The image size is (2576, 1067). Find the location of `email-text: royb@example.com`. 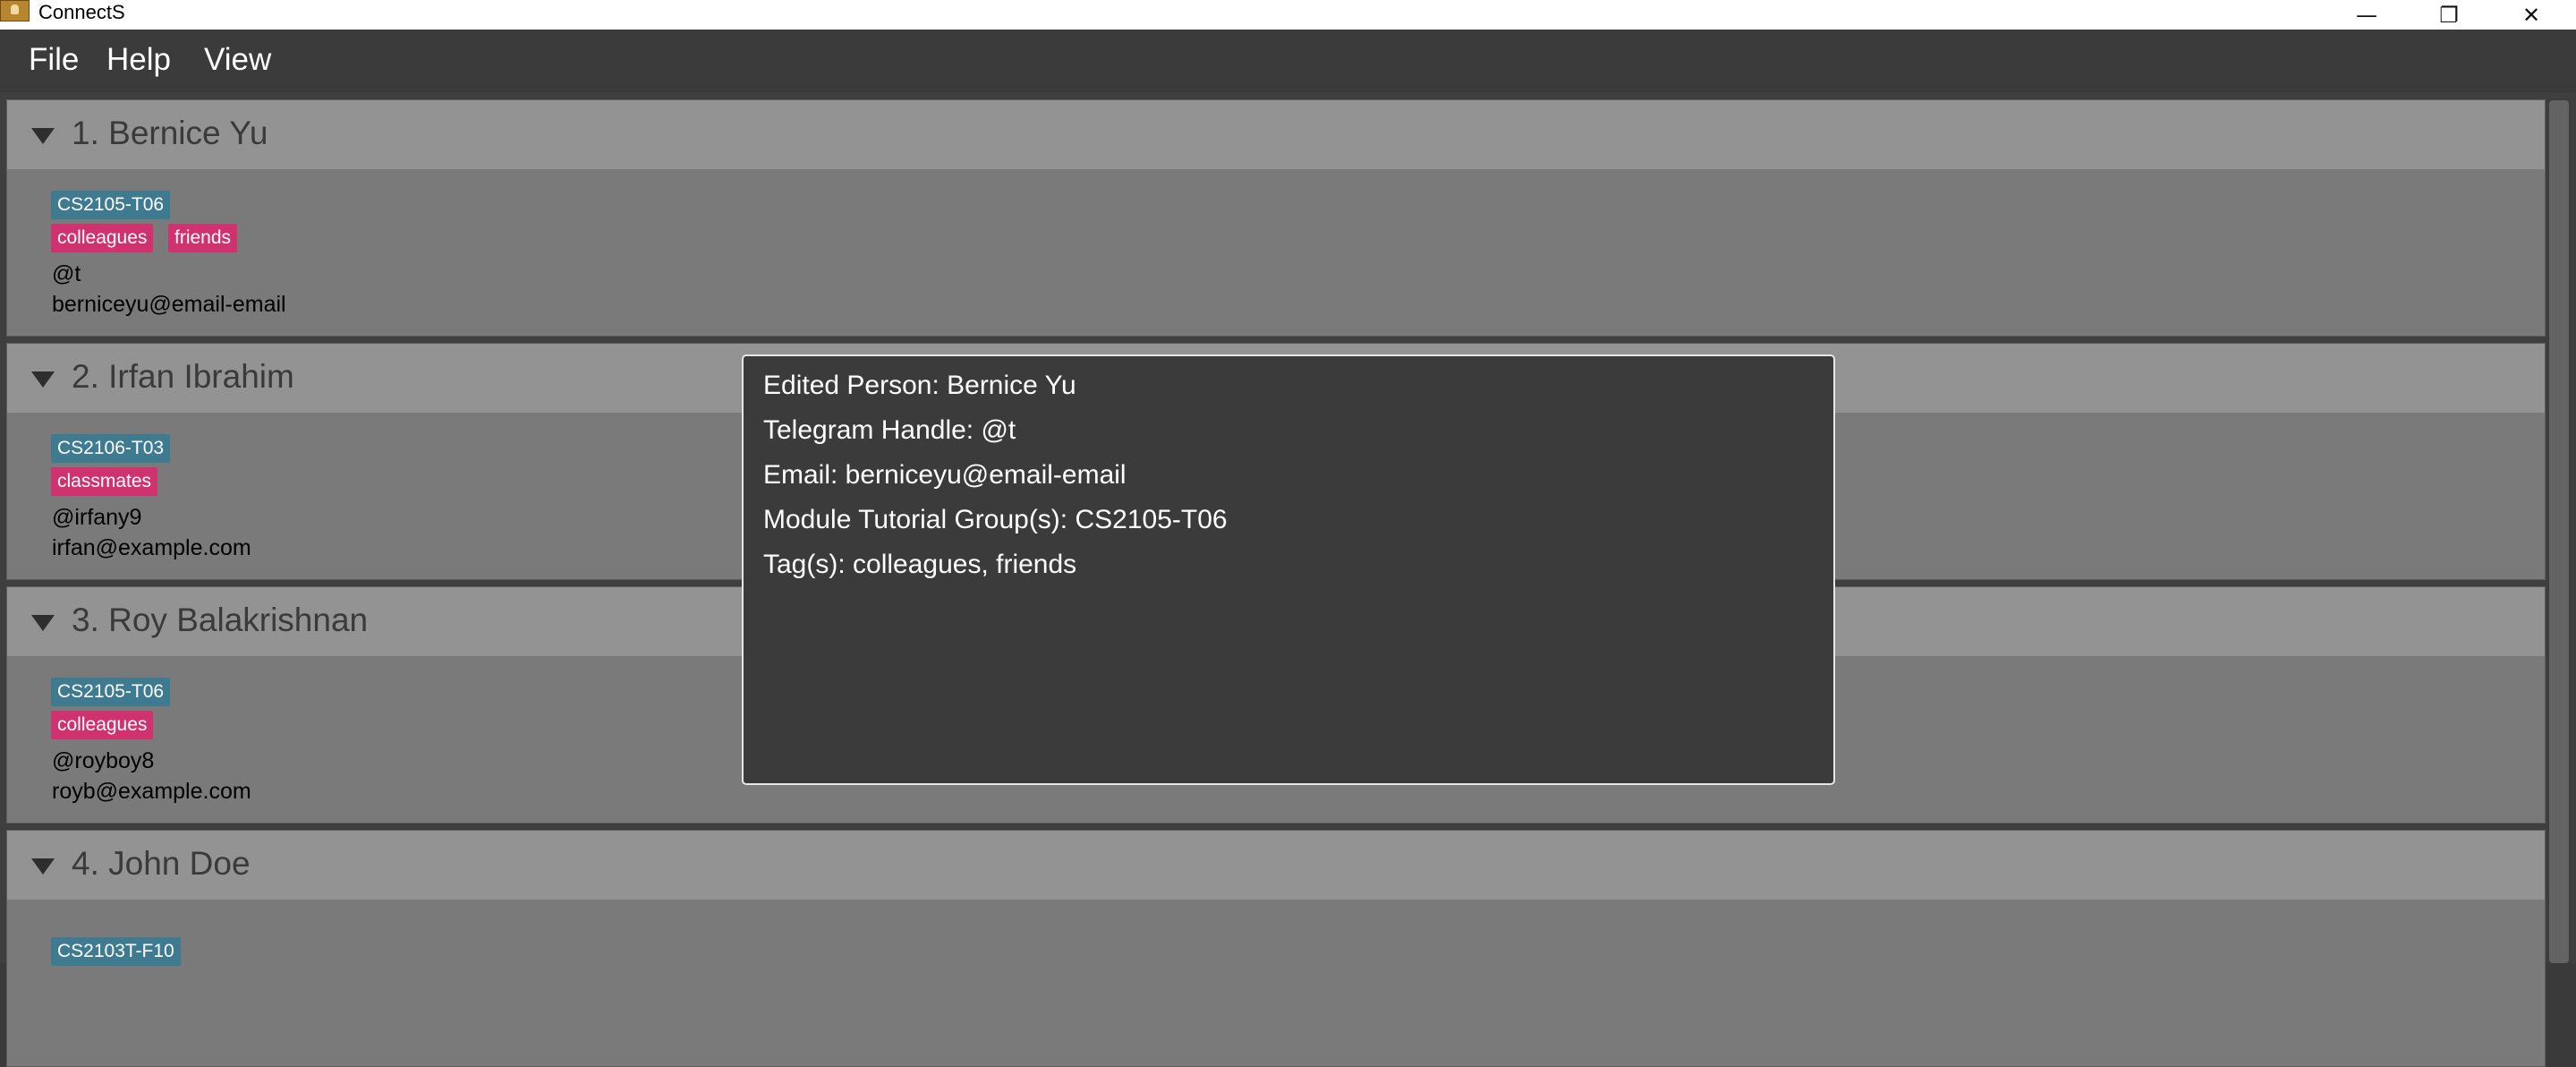

email-text: royb@example.com is located at coordinates (151, 791).